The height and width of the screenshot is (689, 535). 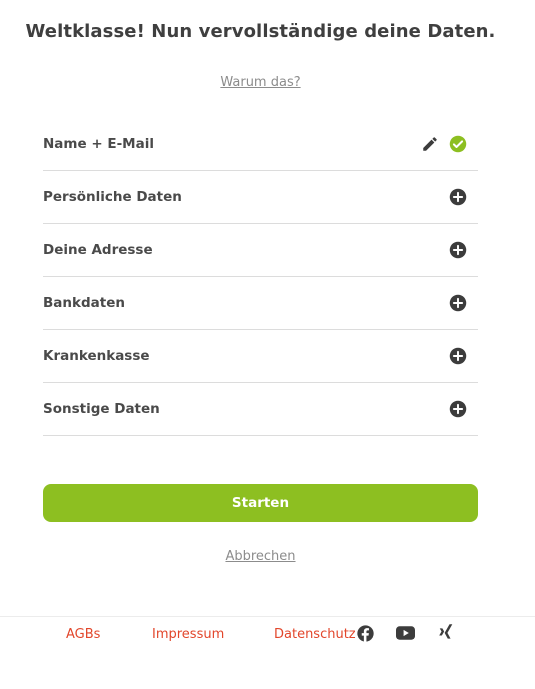 What do you see at coordinates (260, 144) in the screenshot?
I see `section-row-name-email: Name + E-Mail` at bounding box center [260, 144].